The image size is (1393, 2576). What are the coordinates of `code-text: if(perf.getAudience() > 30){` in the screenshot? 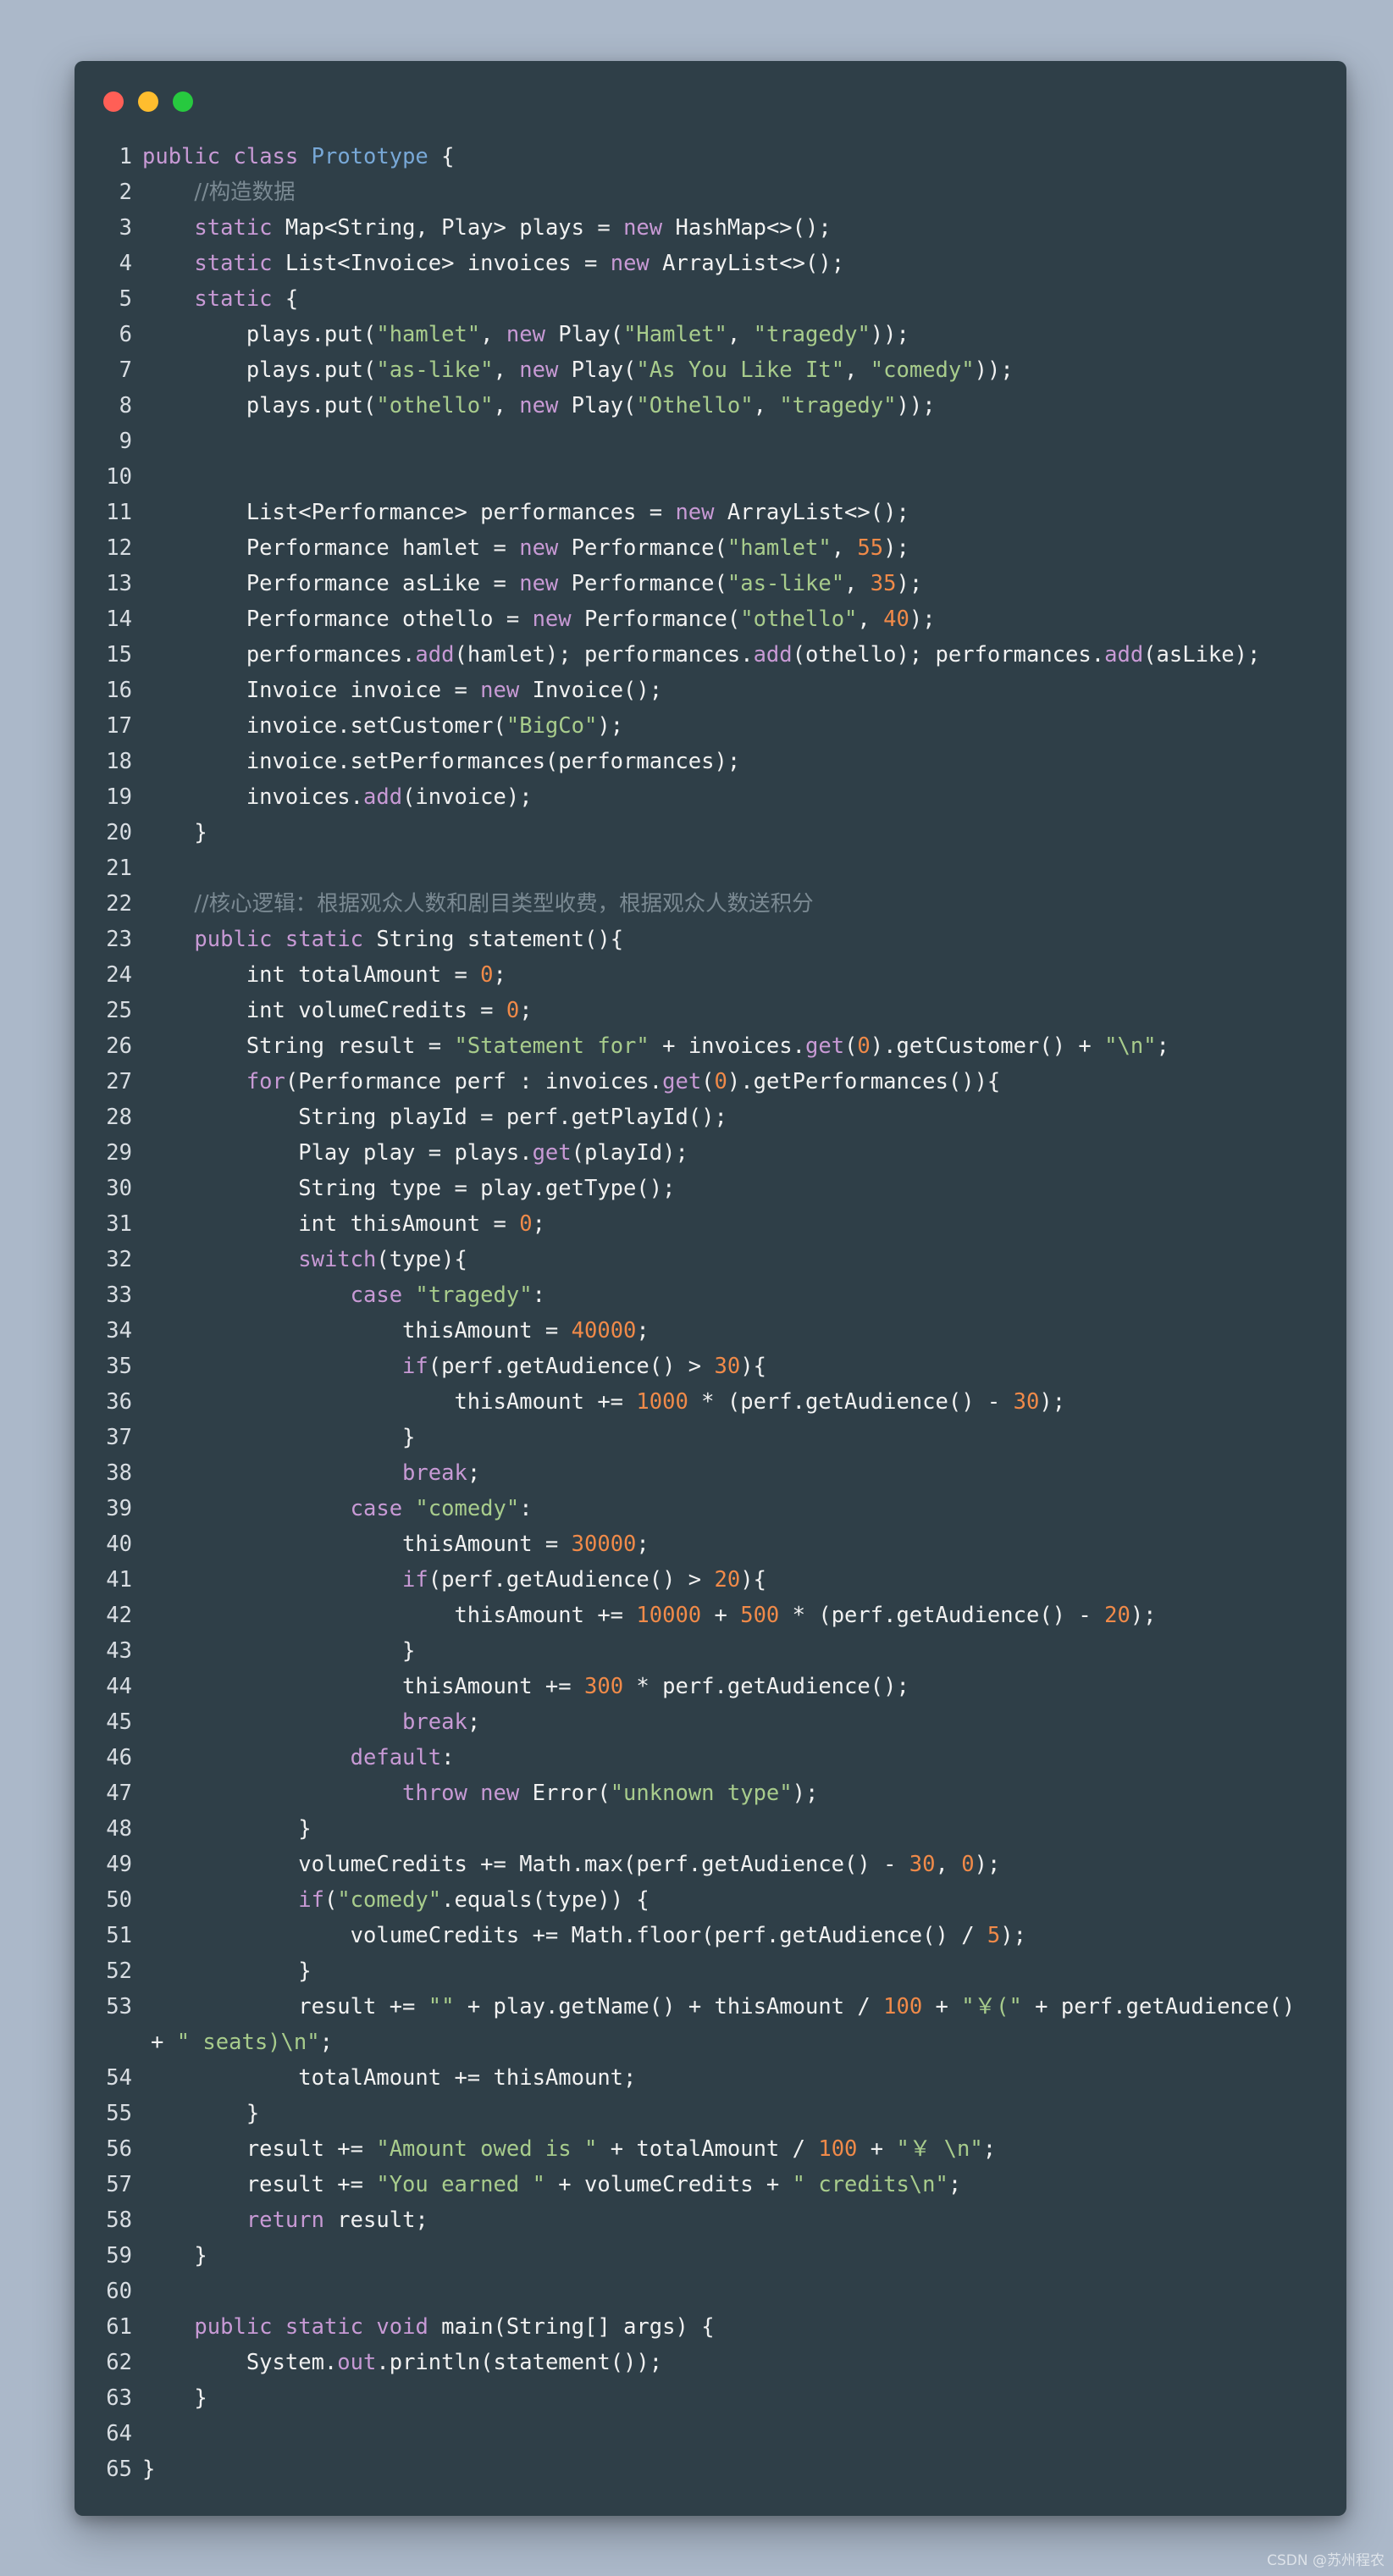 It's located at (454, 1366).